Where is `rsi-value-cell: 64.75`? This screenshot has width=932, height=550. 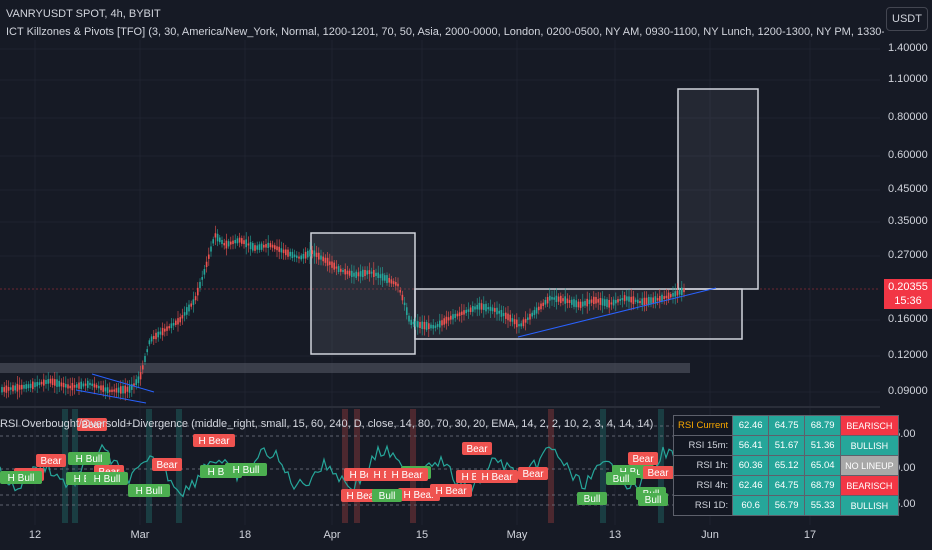
rsi-value-cell: 64.75 is located at coordinates (787, 485).